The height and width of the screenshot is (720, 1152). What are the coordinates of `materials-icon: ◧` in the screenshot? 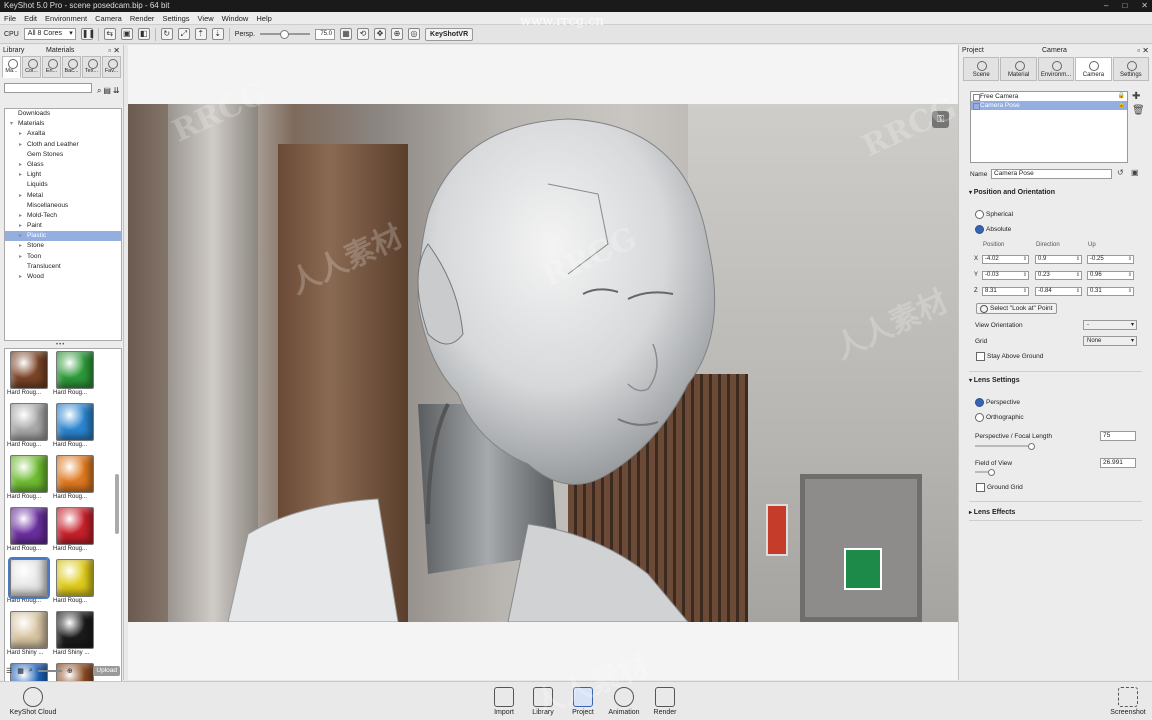 It's located at (143, 34).